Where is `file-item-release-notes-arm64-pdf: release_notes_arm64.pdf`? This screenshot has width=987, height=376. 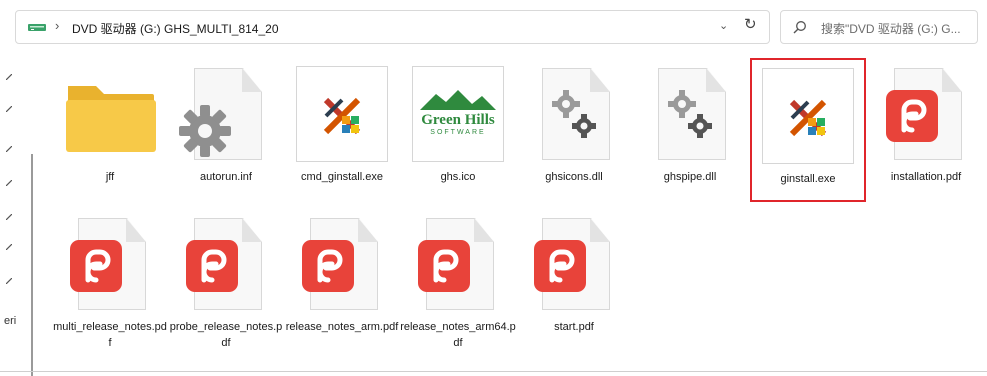
file-item-release-notes-arm64-pdf: release_notes_arm64.pdf is located at coordinates (458, 278).